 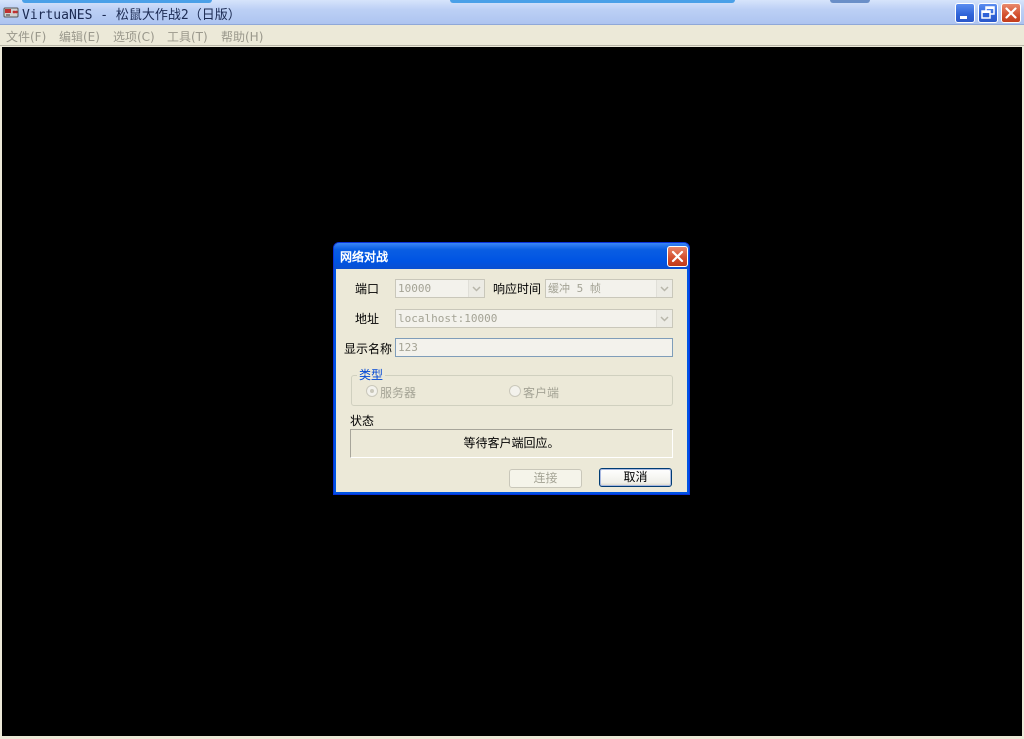 I want to click on close-button, so click(x=1011, y=13).